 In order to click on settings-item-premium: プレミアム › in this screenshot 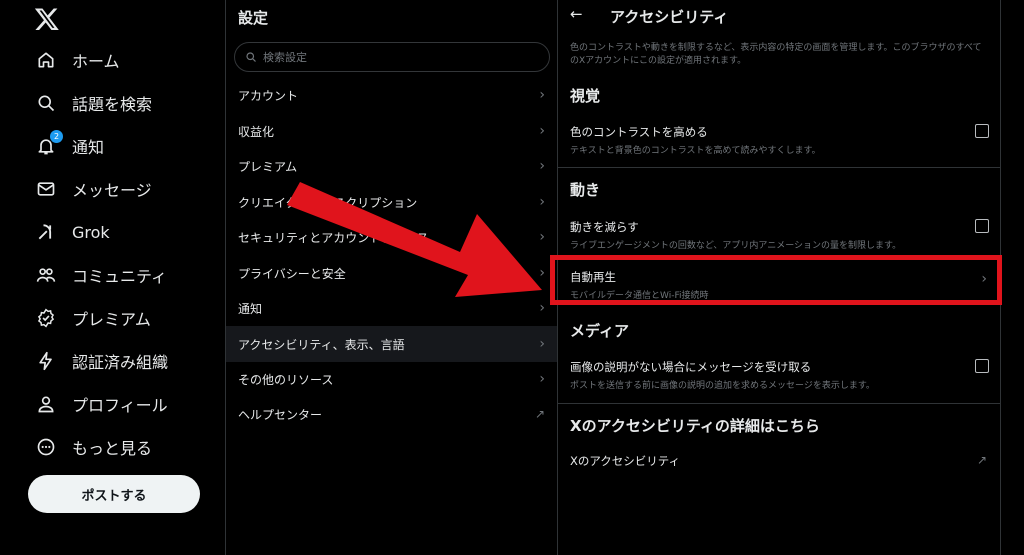, I will do `click(391, 166)`.